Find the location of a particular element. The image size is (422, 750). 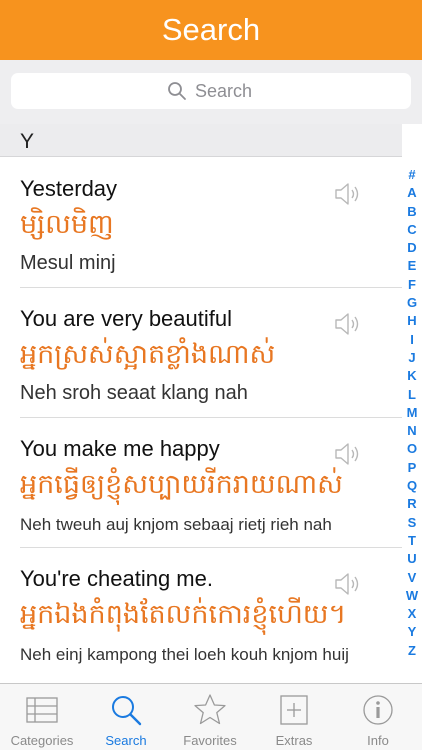

index-letter: U is located at coordinates (412, 559).